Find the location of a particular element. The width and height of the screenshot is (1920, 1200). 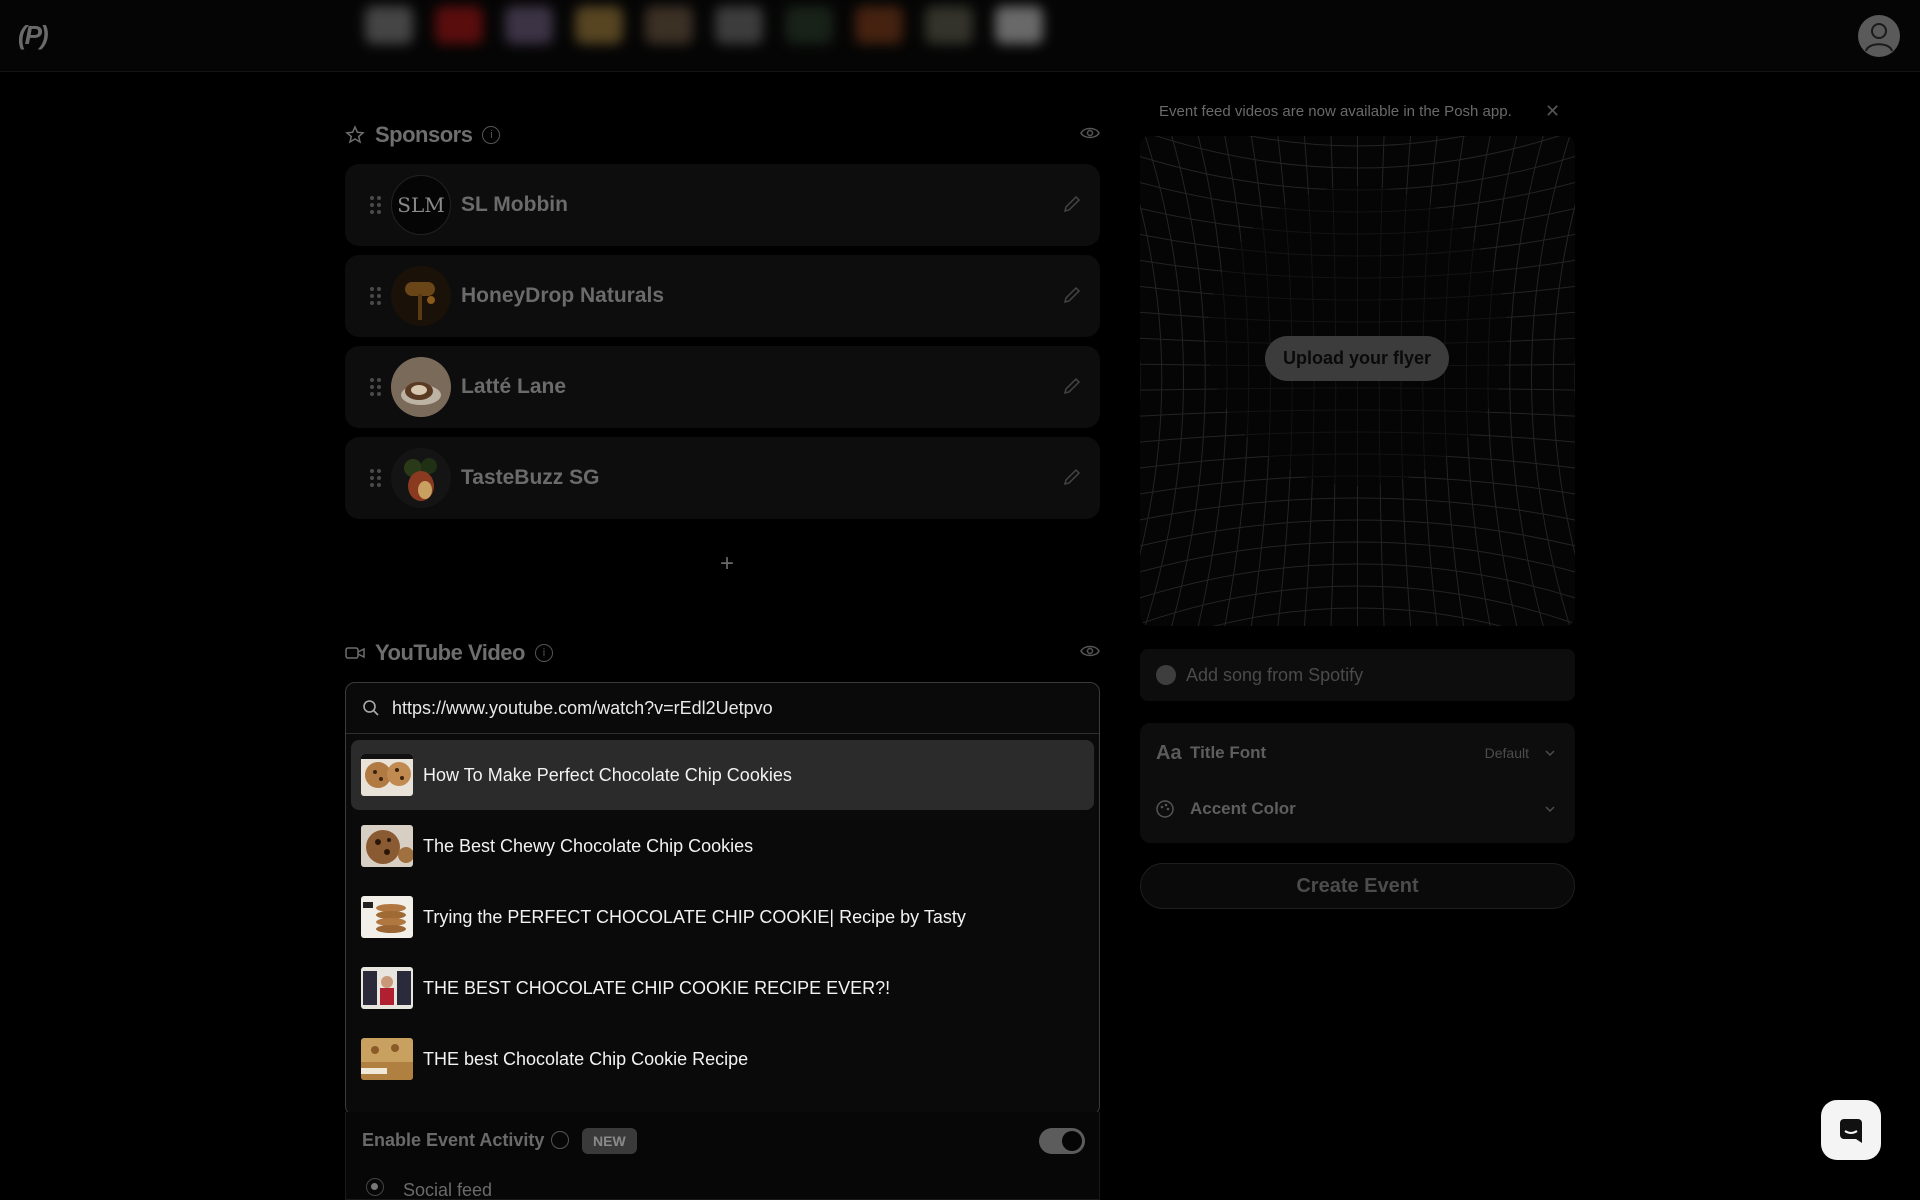

font-icon: Aa is located at coordinates (1169, 752).